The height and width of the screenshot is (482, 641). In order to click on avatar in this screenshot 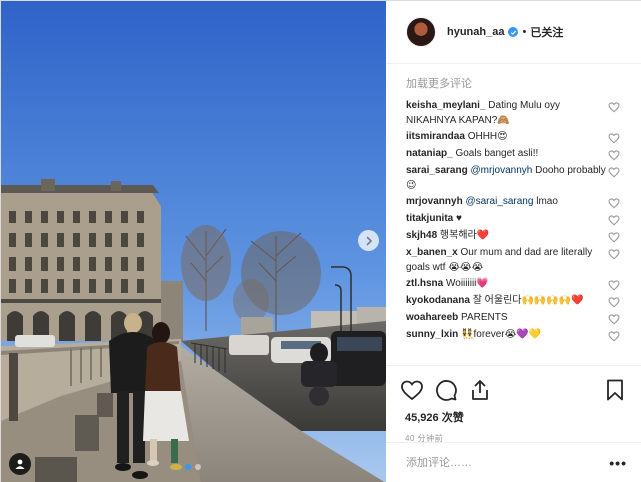, I will do `click(421, 32)`.